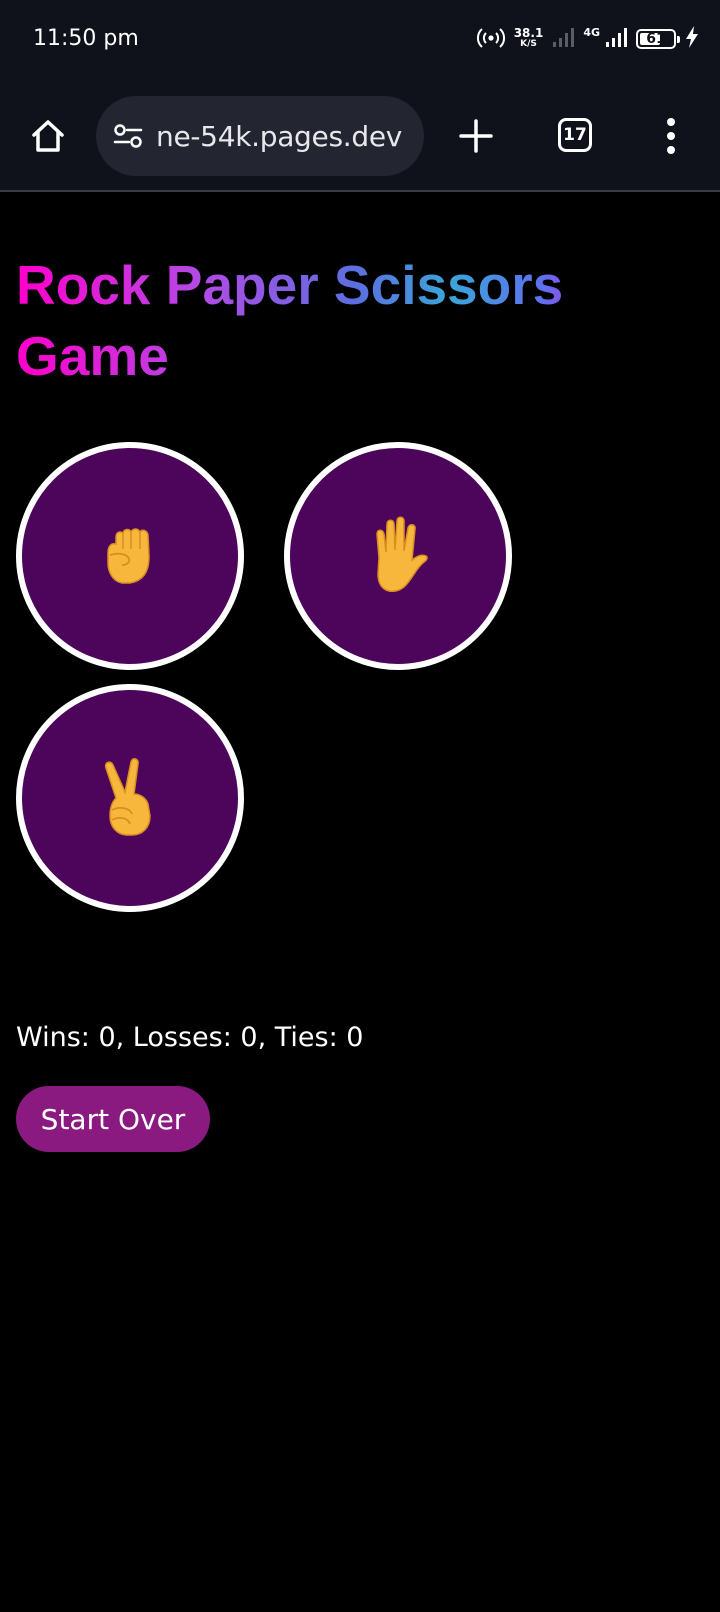 This screenshot has width=720, height=1612. I want to click on more-vert-icon, so click(671, 136).